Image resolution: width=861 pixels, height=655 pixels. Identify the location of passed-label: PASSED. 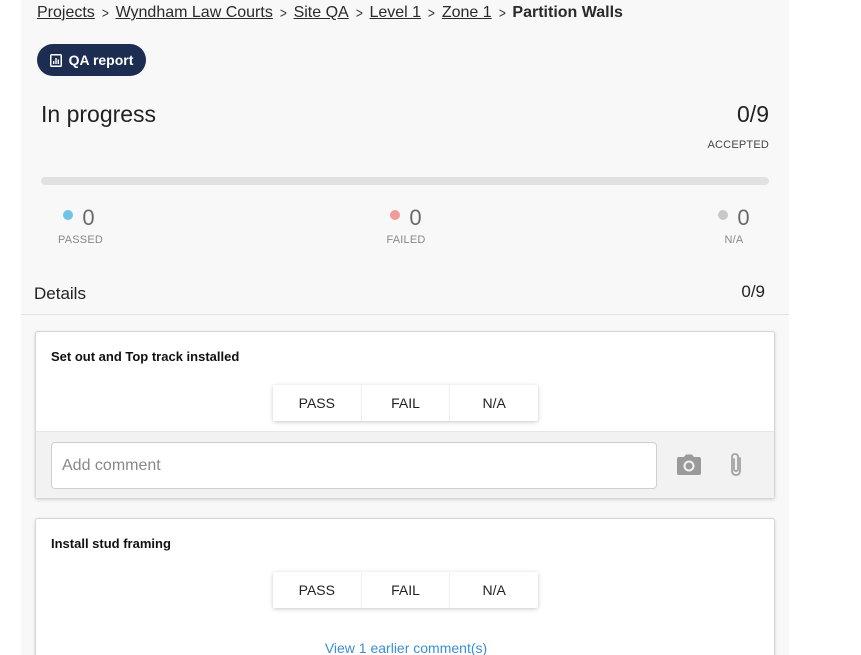
(81, 240).